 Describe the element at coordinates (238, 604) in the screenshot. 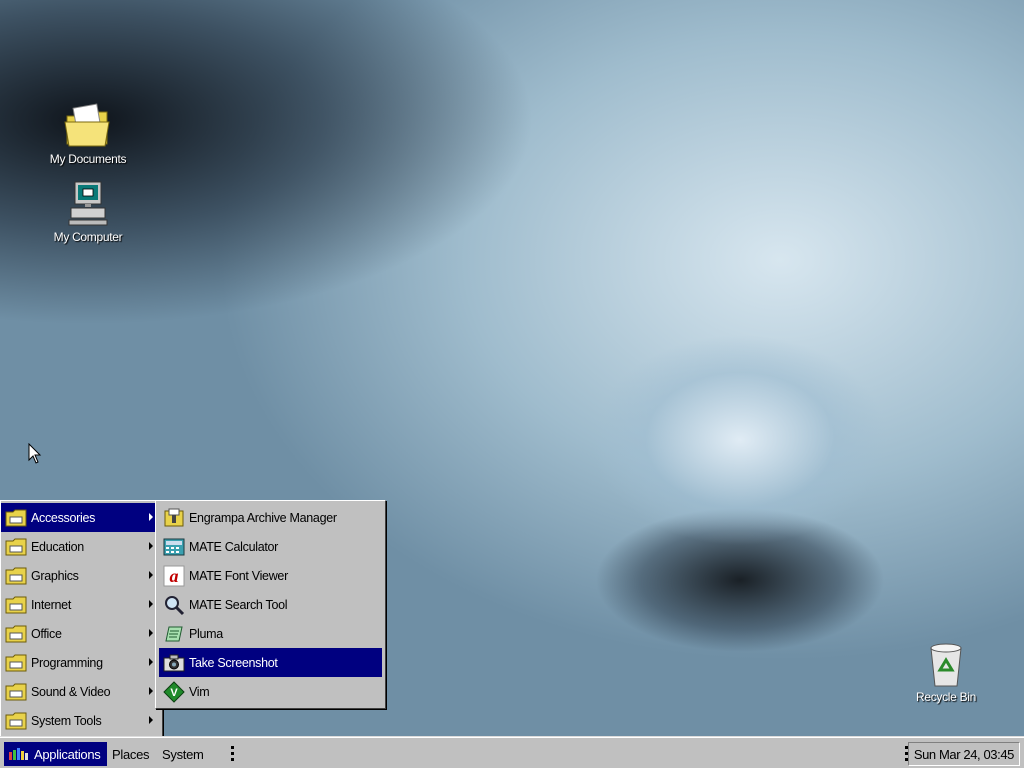

I see `menu-item-label: MATE Search Tool` at that location.